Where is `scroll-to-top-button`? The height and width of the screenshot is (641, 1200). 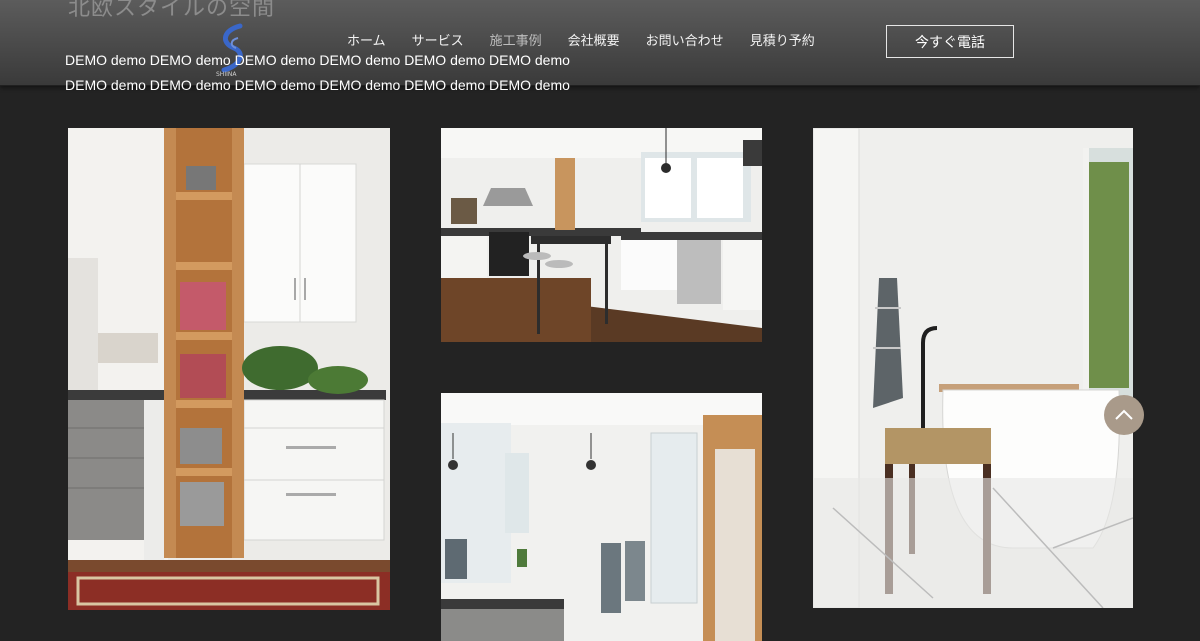 scroll-to-top-button is located at coordinates (1124, 415).